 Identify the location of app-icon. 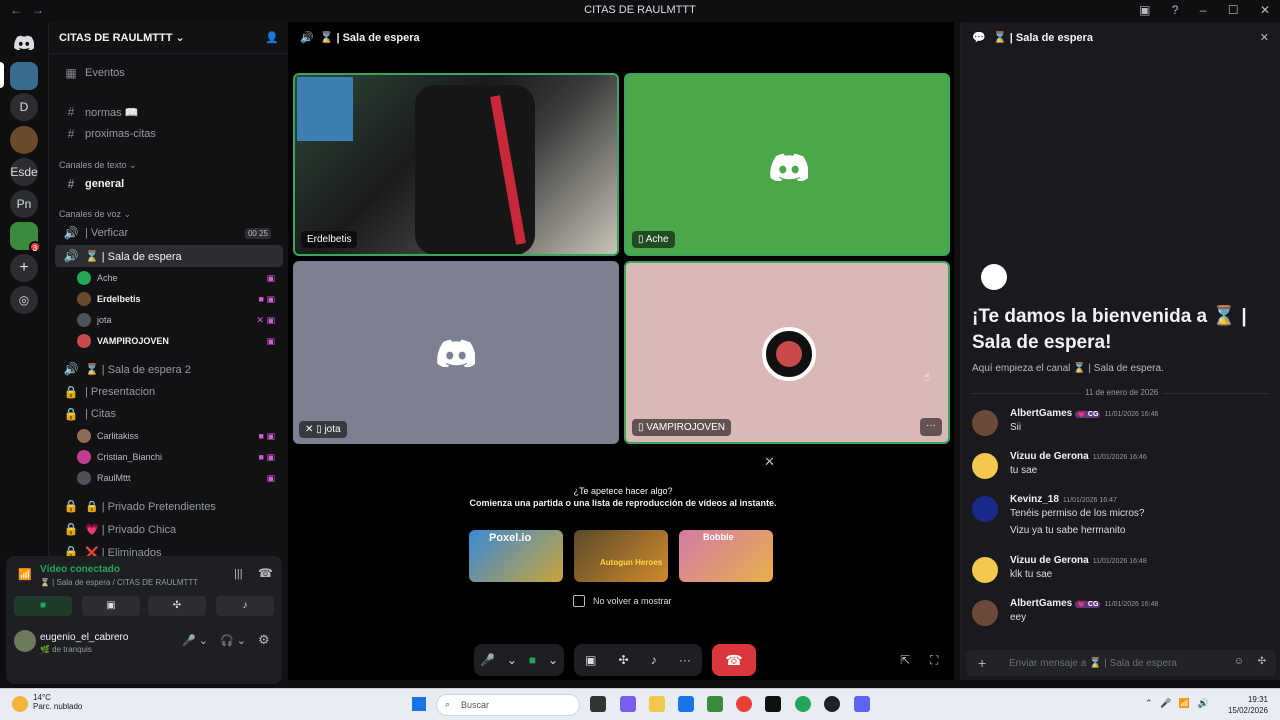
(715, 704).